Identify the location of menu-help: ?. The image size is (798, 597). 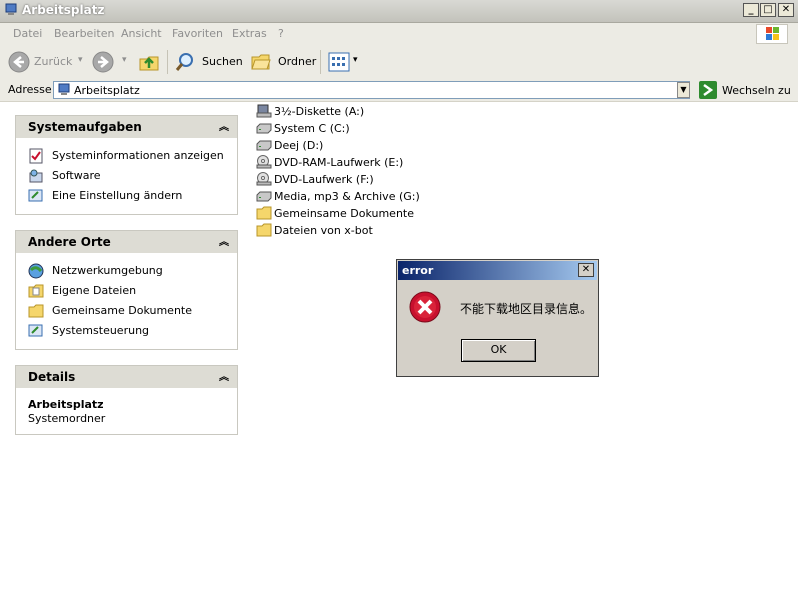
(281, 33).